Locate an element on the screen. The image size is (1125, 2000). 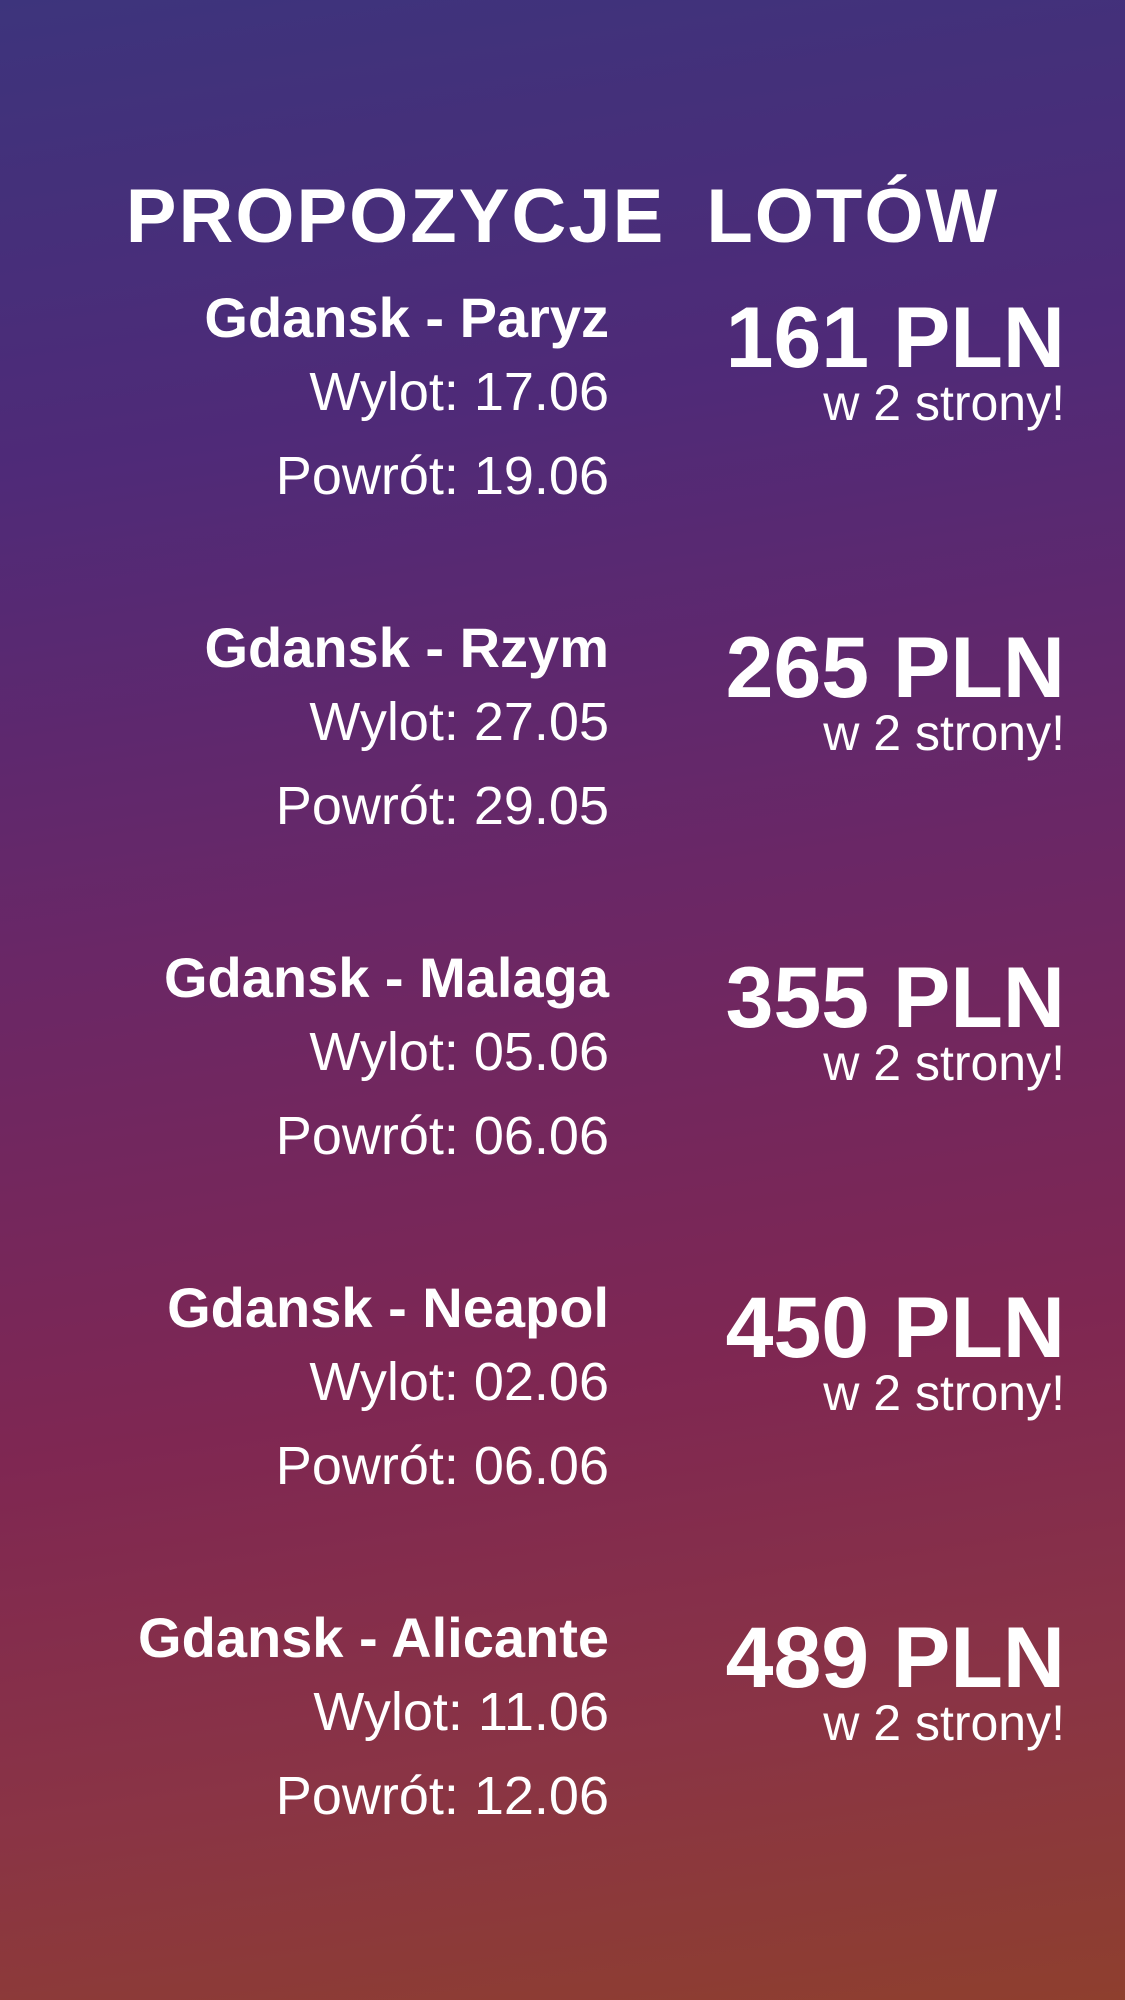
return-date: Powrót: 12.06 is located at coordinates (442, 1796).